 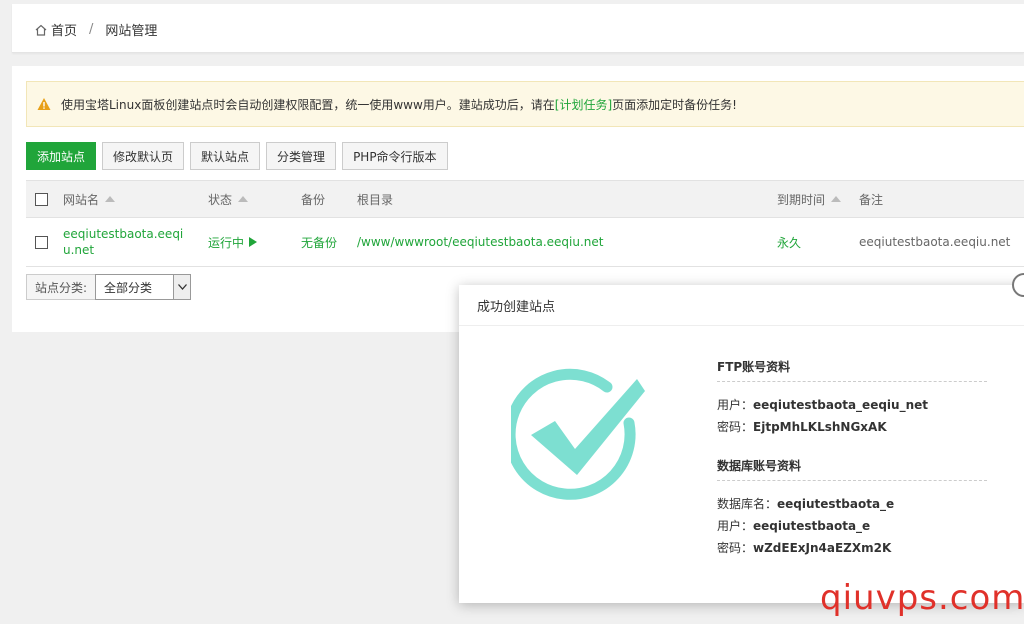 I want to click on header-root-label: 根目录, so click(x=375, y=199).